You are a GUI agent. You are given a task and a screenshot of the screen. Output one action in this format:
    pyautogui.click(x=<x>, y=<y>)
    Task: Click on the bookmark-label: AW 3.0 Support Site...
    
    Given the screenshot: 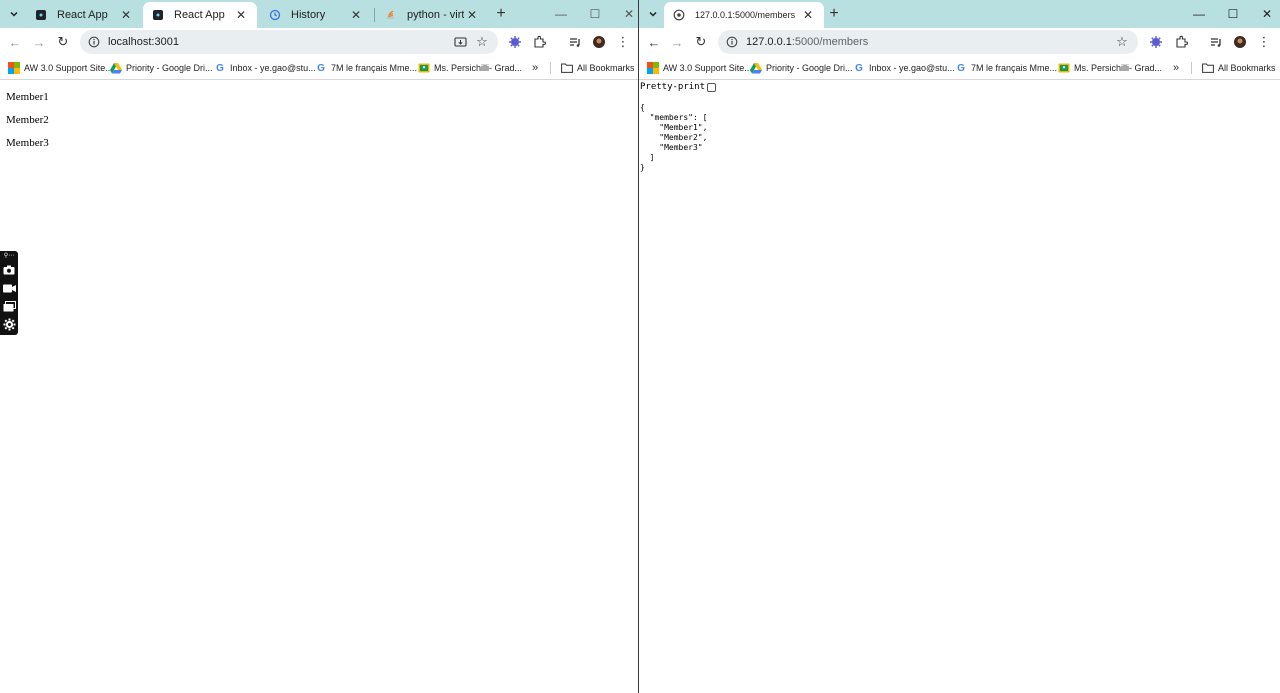 What is the action you would take?
    pyautogui.click(x=68, y=68)
    